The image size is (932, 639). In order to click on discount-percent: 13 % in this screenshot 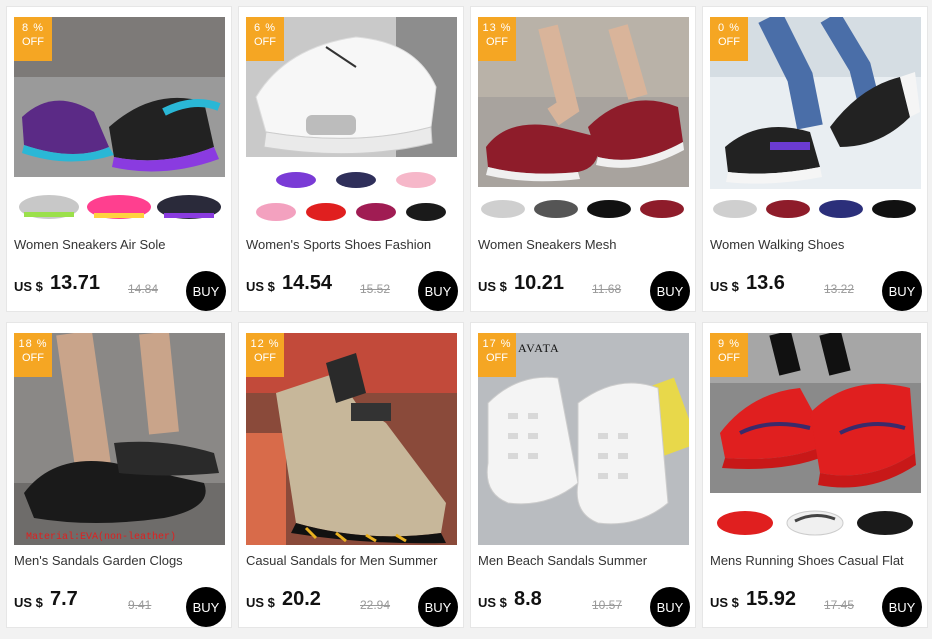, I will do `click(497, 28)`.